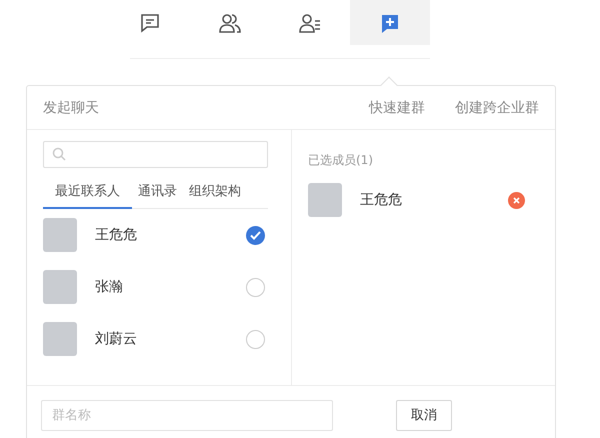 The image size is (600, 438). Describe the element at coordinates (116, 339) in the screenshot. I see `contact-name: 刘蔚云` at that location.